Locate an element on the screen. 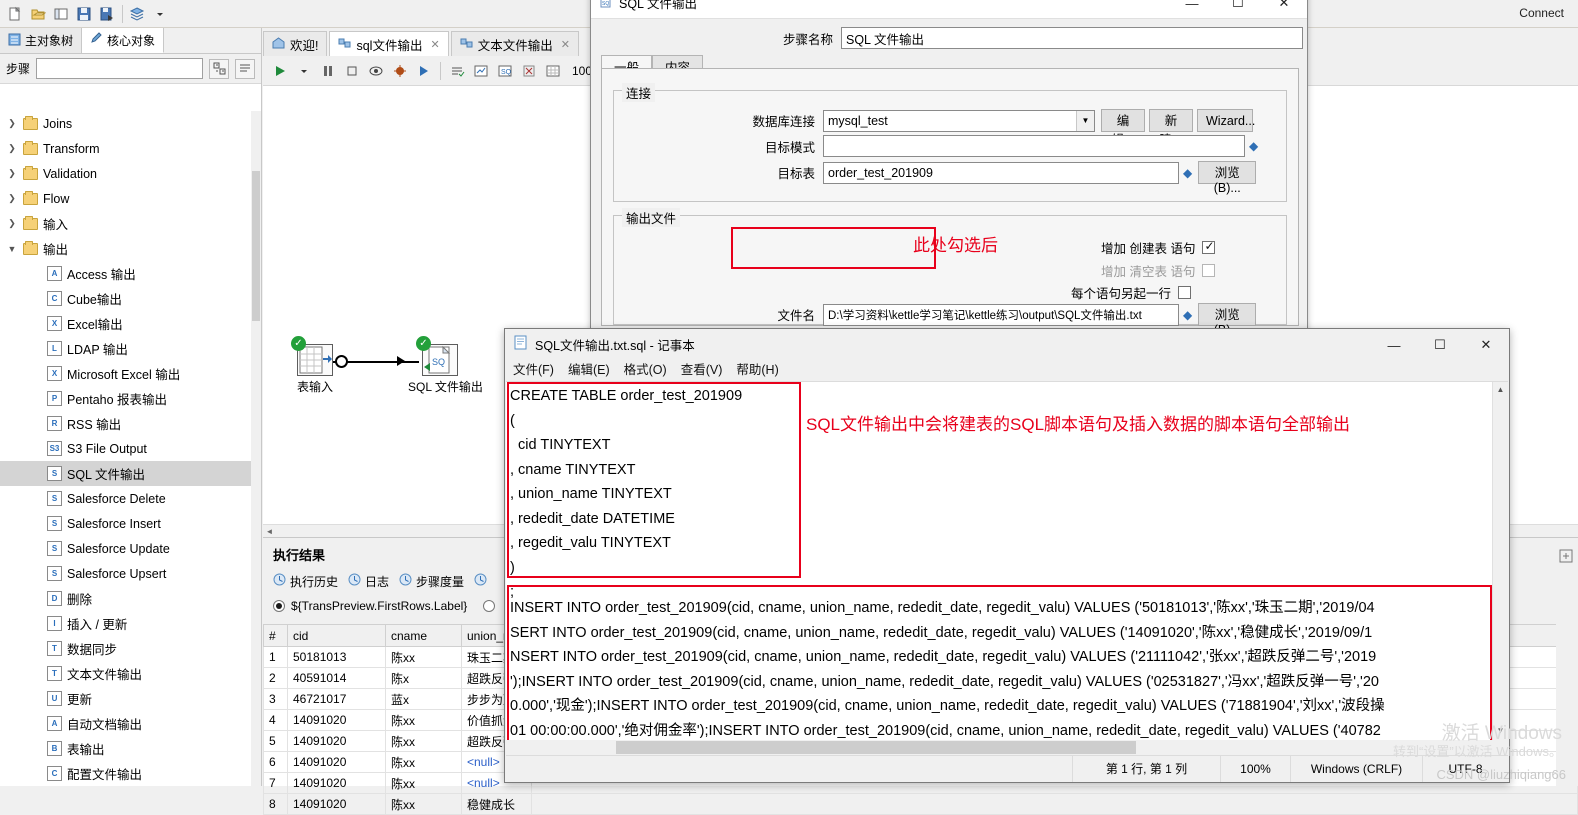  tree-item: X Microsoft Excel 输出 is located at coordinates (126, 373).